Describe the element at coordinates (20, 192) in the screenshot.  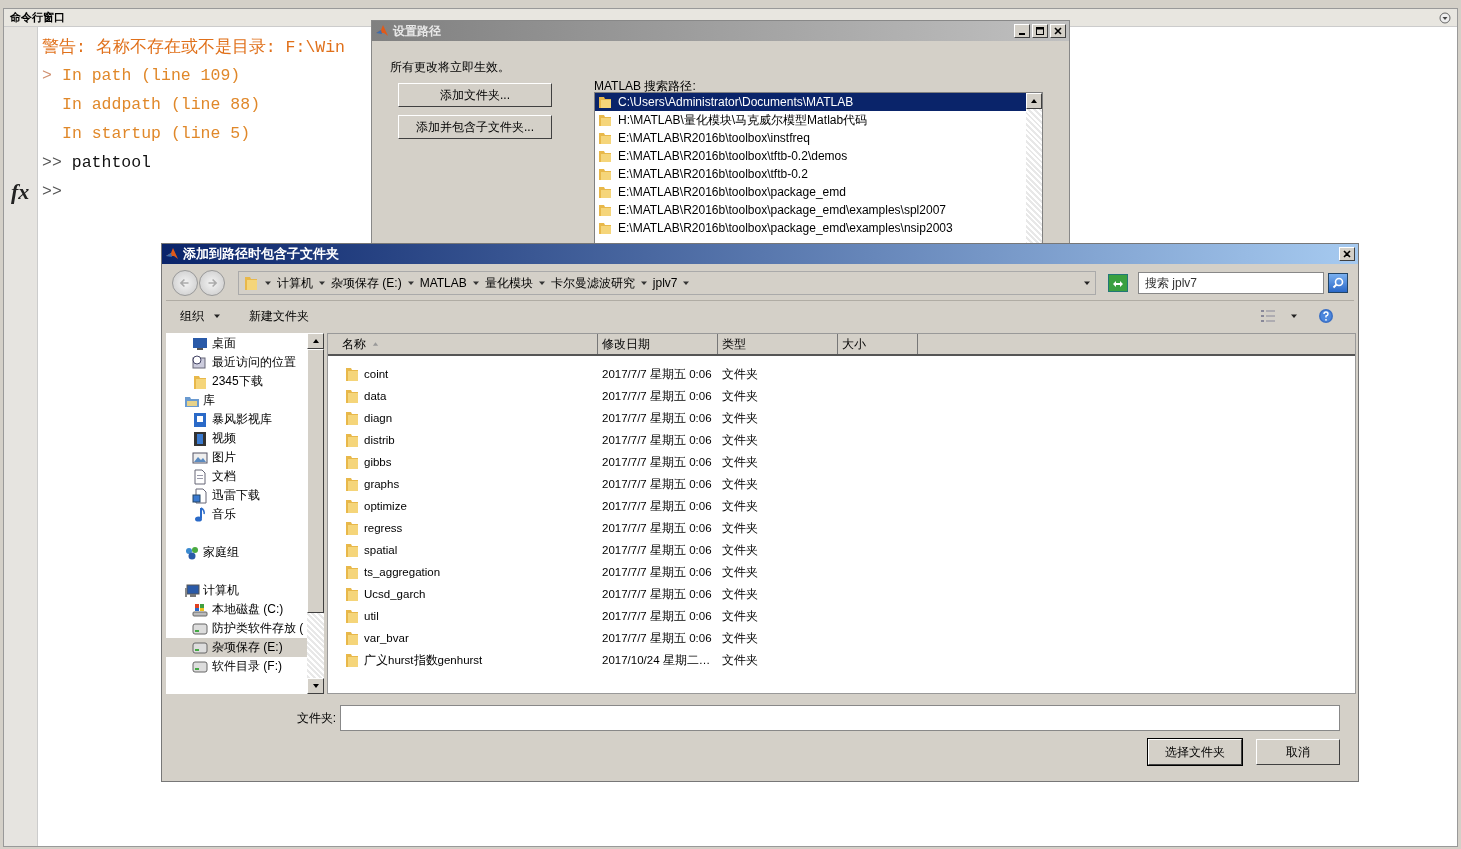
I see `function-browser-button: fx` at that location.